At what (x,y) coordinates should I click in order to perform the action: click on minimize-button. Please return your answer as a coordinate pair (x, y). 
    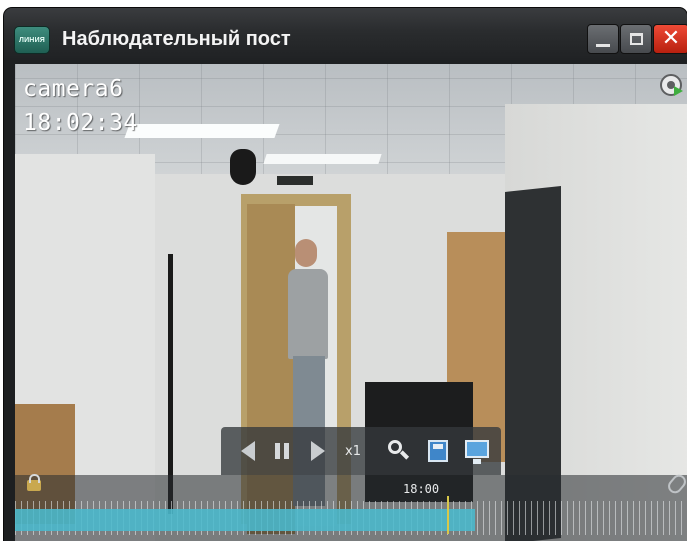
    Looking at the image, I should click on (603, 39).